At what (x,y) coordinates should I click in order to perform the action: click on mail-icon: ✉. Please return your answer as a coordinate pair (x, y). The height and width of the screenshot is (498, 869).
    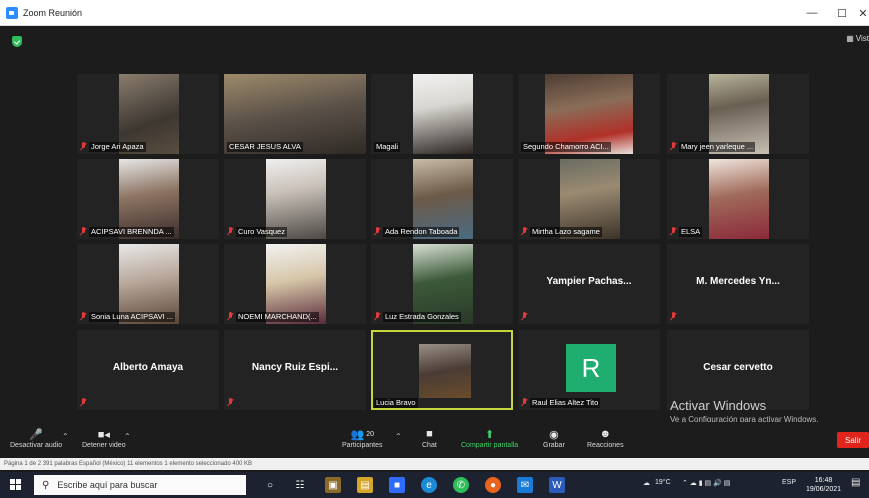
    Looking at the image, I should click on (525, 485).